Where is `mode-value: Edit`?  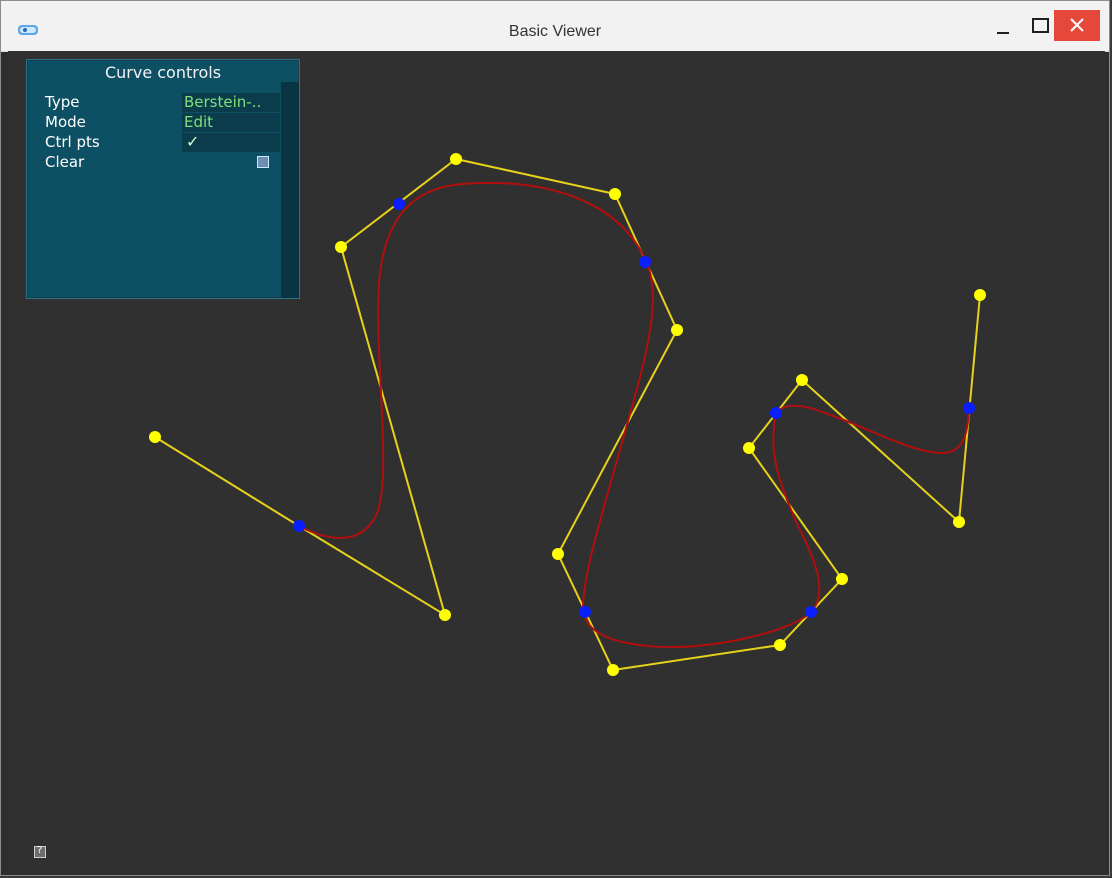 mode-value: Edit is located at coordinates (199, 122).